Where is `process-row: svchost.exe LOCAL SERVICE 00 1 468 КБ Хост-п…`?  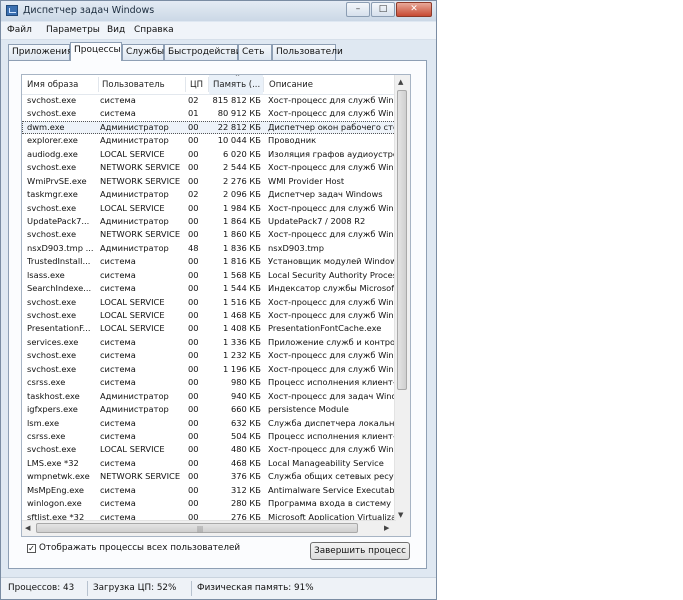
process-row: svchost.exe LOCAL SERVICE 00 1 468 КБ Хост-п… is located at coordinates (209, 315).